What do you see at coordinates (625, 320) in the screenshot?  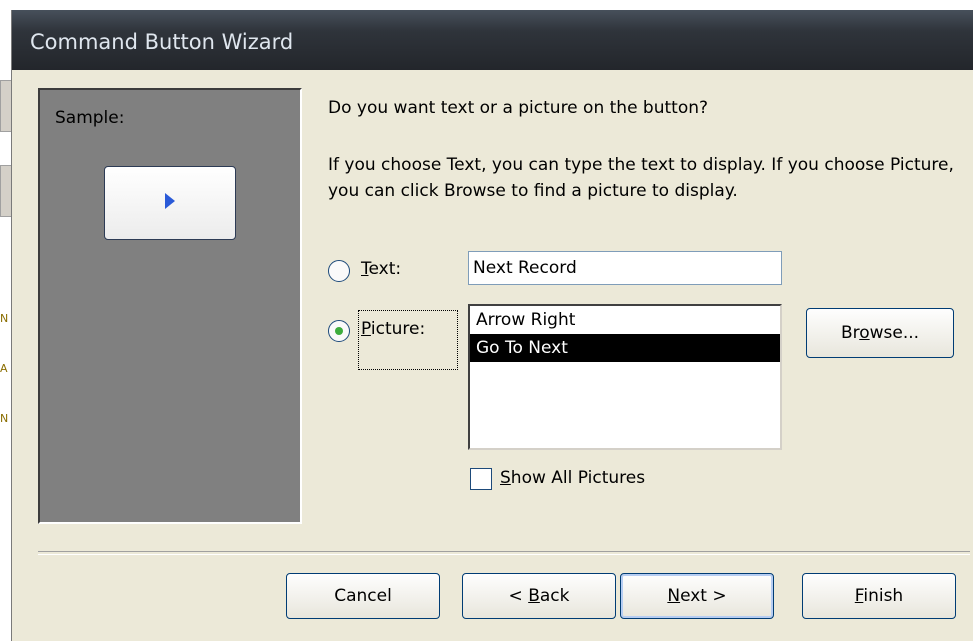 I see `list-item: Arrow Right` at bounding box center [625, 320].